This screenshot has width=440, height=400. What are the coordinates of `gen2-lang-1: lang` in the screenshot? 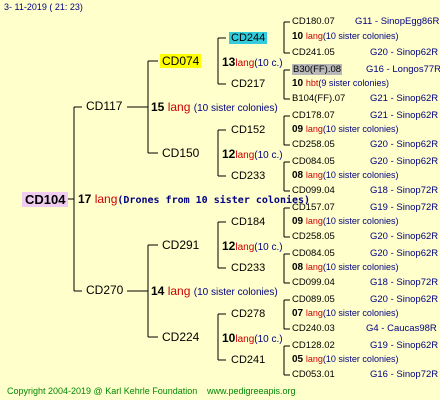 It's located at (245, 63).